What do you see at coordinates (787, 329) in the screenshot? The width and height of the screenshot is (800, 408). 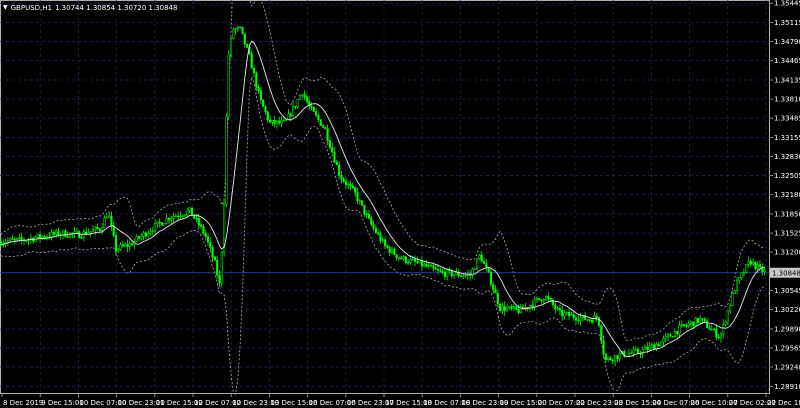 I see `price-tick-label: 1.29890` at bounding box center [787, 329].